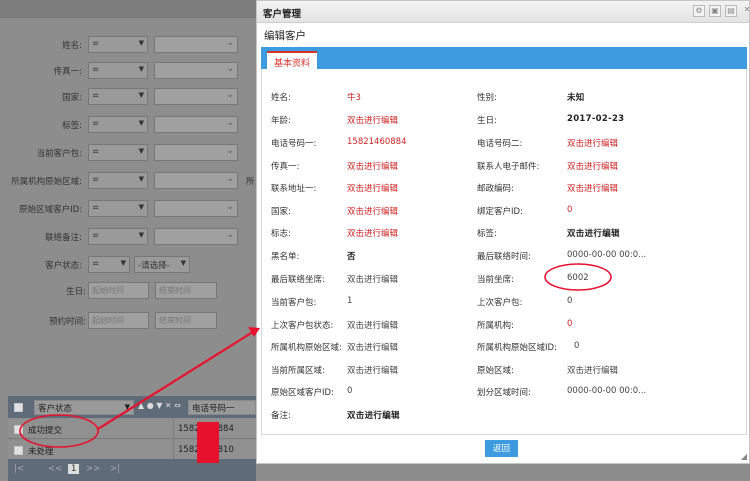 This screenshot has height=481, width=750. I want to click on tab-basic-info: 基本资料, so click(292, 60).